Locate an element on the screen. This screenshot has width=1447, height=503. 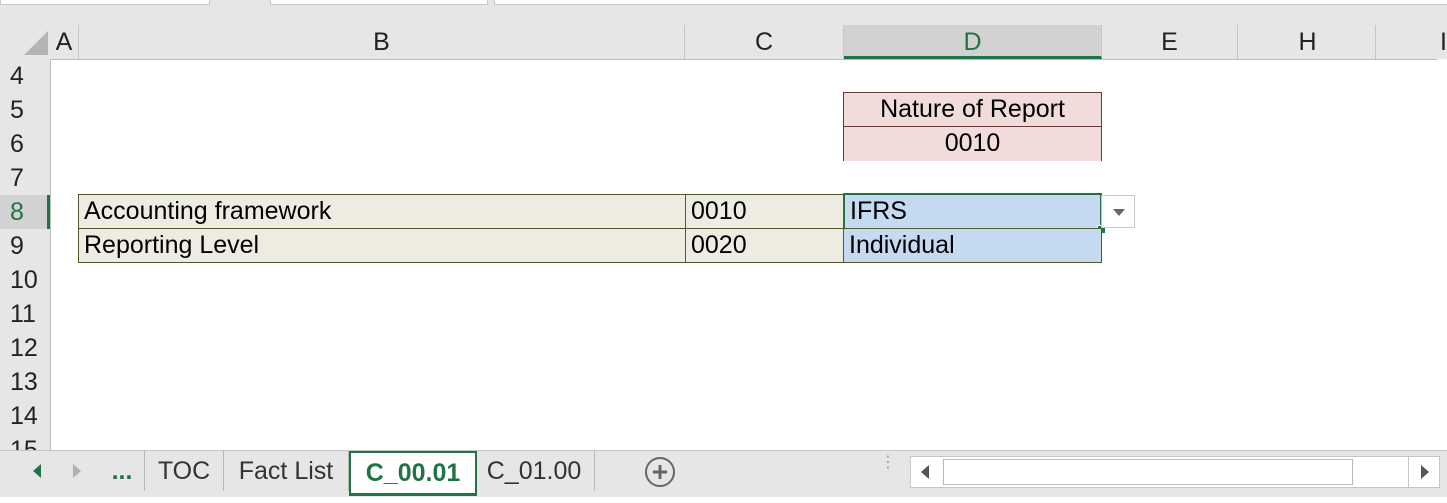
caret-down-icon is located at coordinates (1119, 212).